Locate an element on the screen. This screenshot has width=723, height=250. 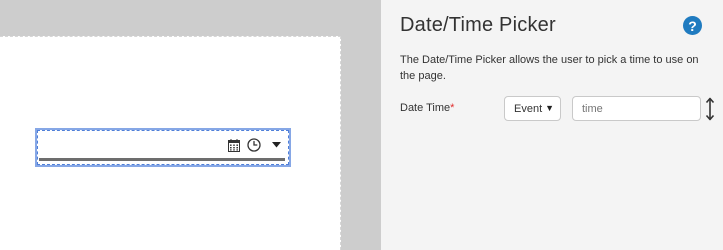
calendar-icon is located at coordinates (234, 145).